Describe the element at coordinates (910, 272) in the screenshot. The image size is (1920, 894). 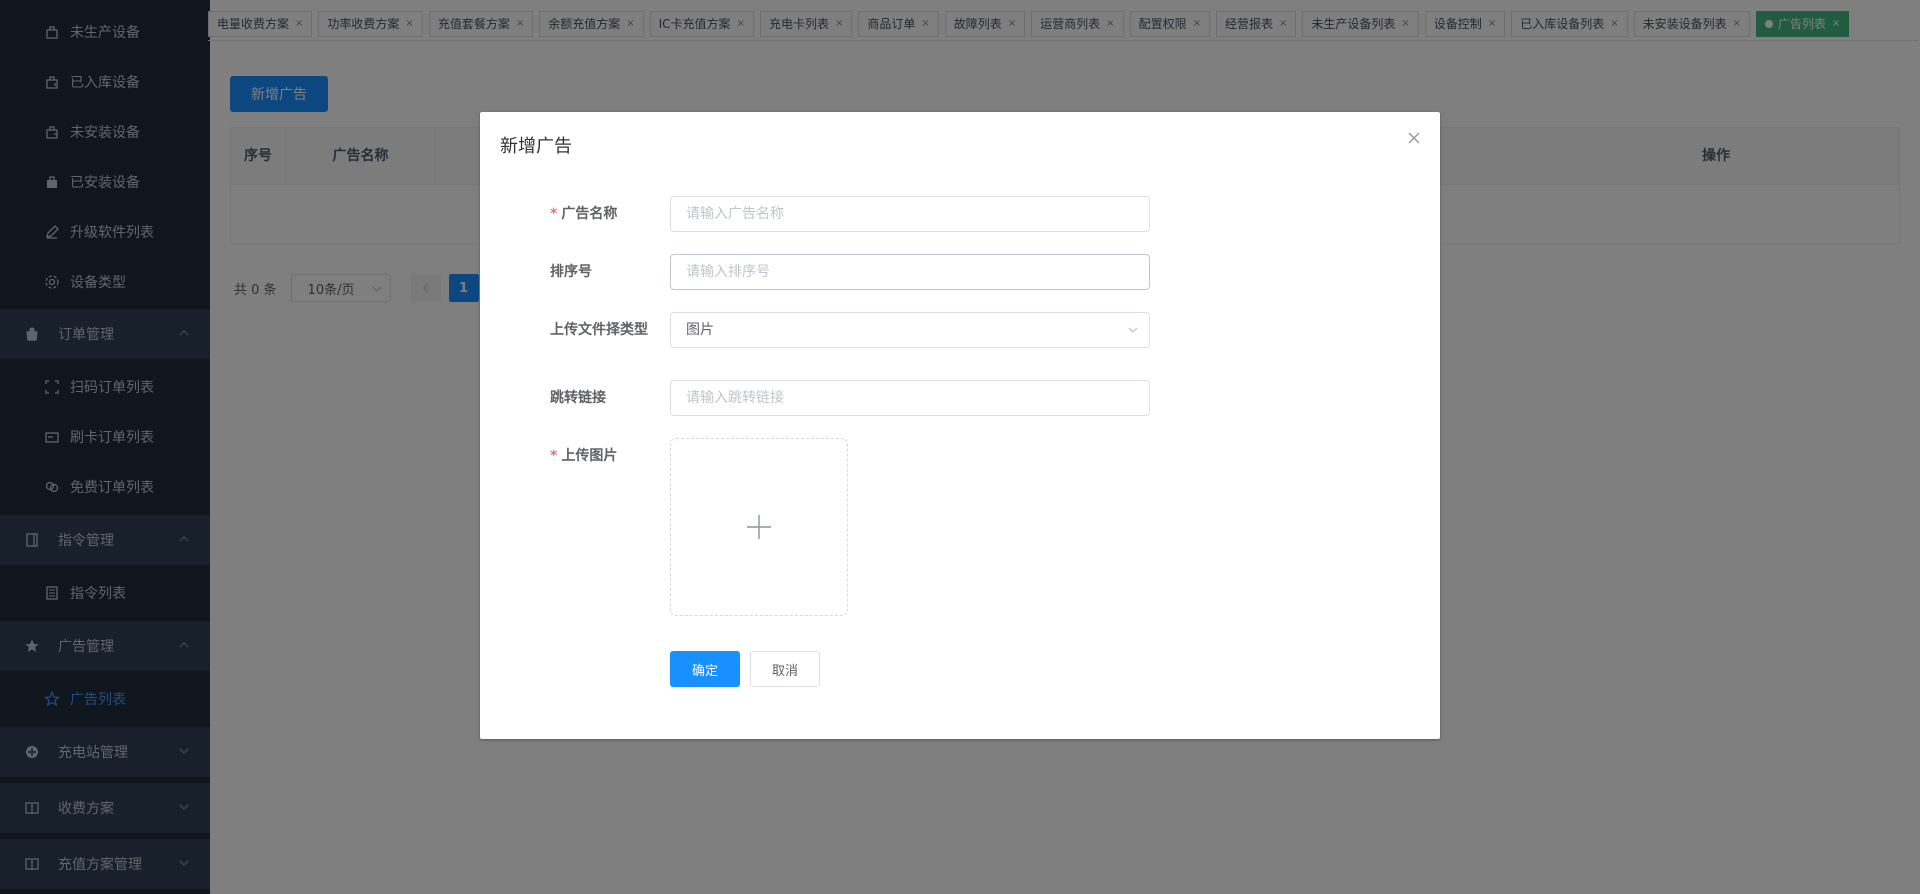
I see `sort-number-input` at that location.